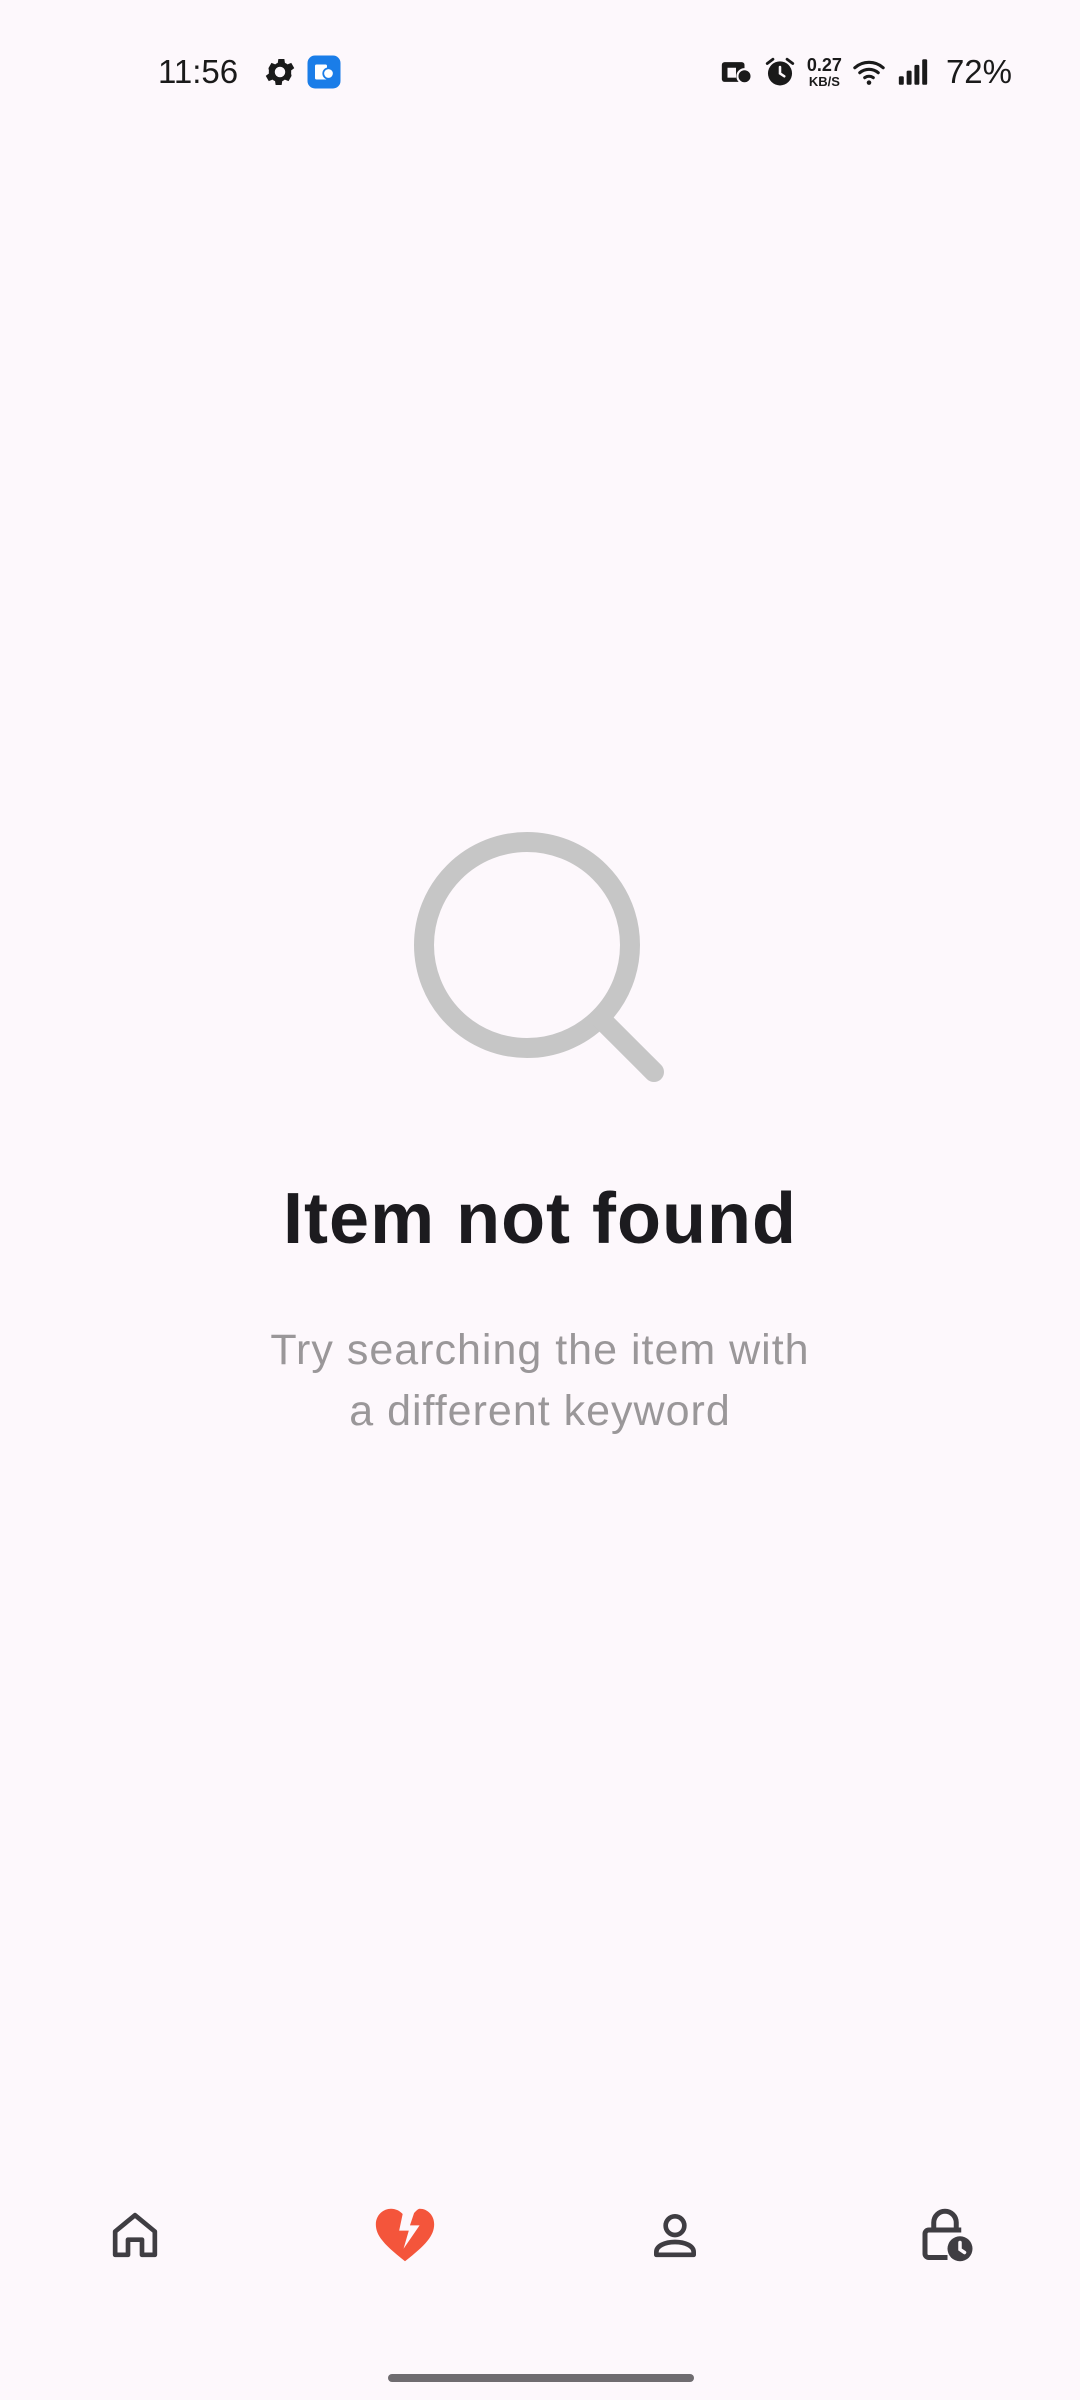 The width and height of the screenshot is (1080, 2400). Describe the element at coordinates (540, 1219) in the screenshot. I see `empty-state-title: Item not found` at that location.